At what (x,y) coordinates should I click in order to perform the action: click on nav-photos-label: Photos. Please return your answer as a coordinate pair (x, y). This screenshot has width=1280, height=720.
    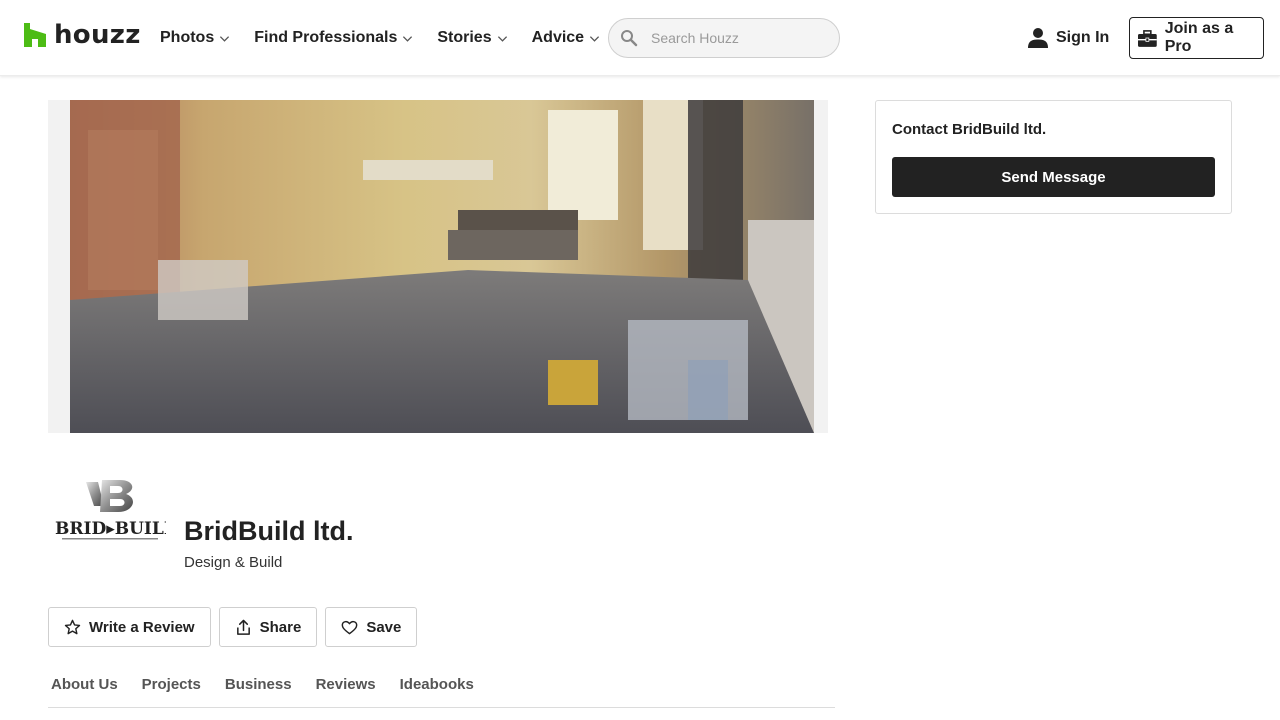
    Looking at the image, I should click on (187, 37).